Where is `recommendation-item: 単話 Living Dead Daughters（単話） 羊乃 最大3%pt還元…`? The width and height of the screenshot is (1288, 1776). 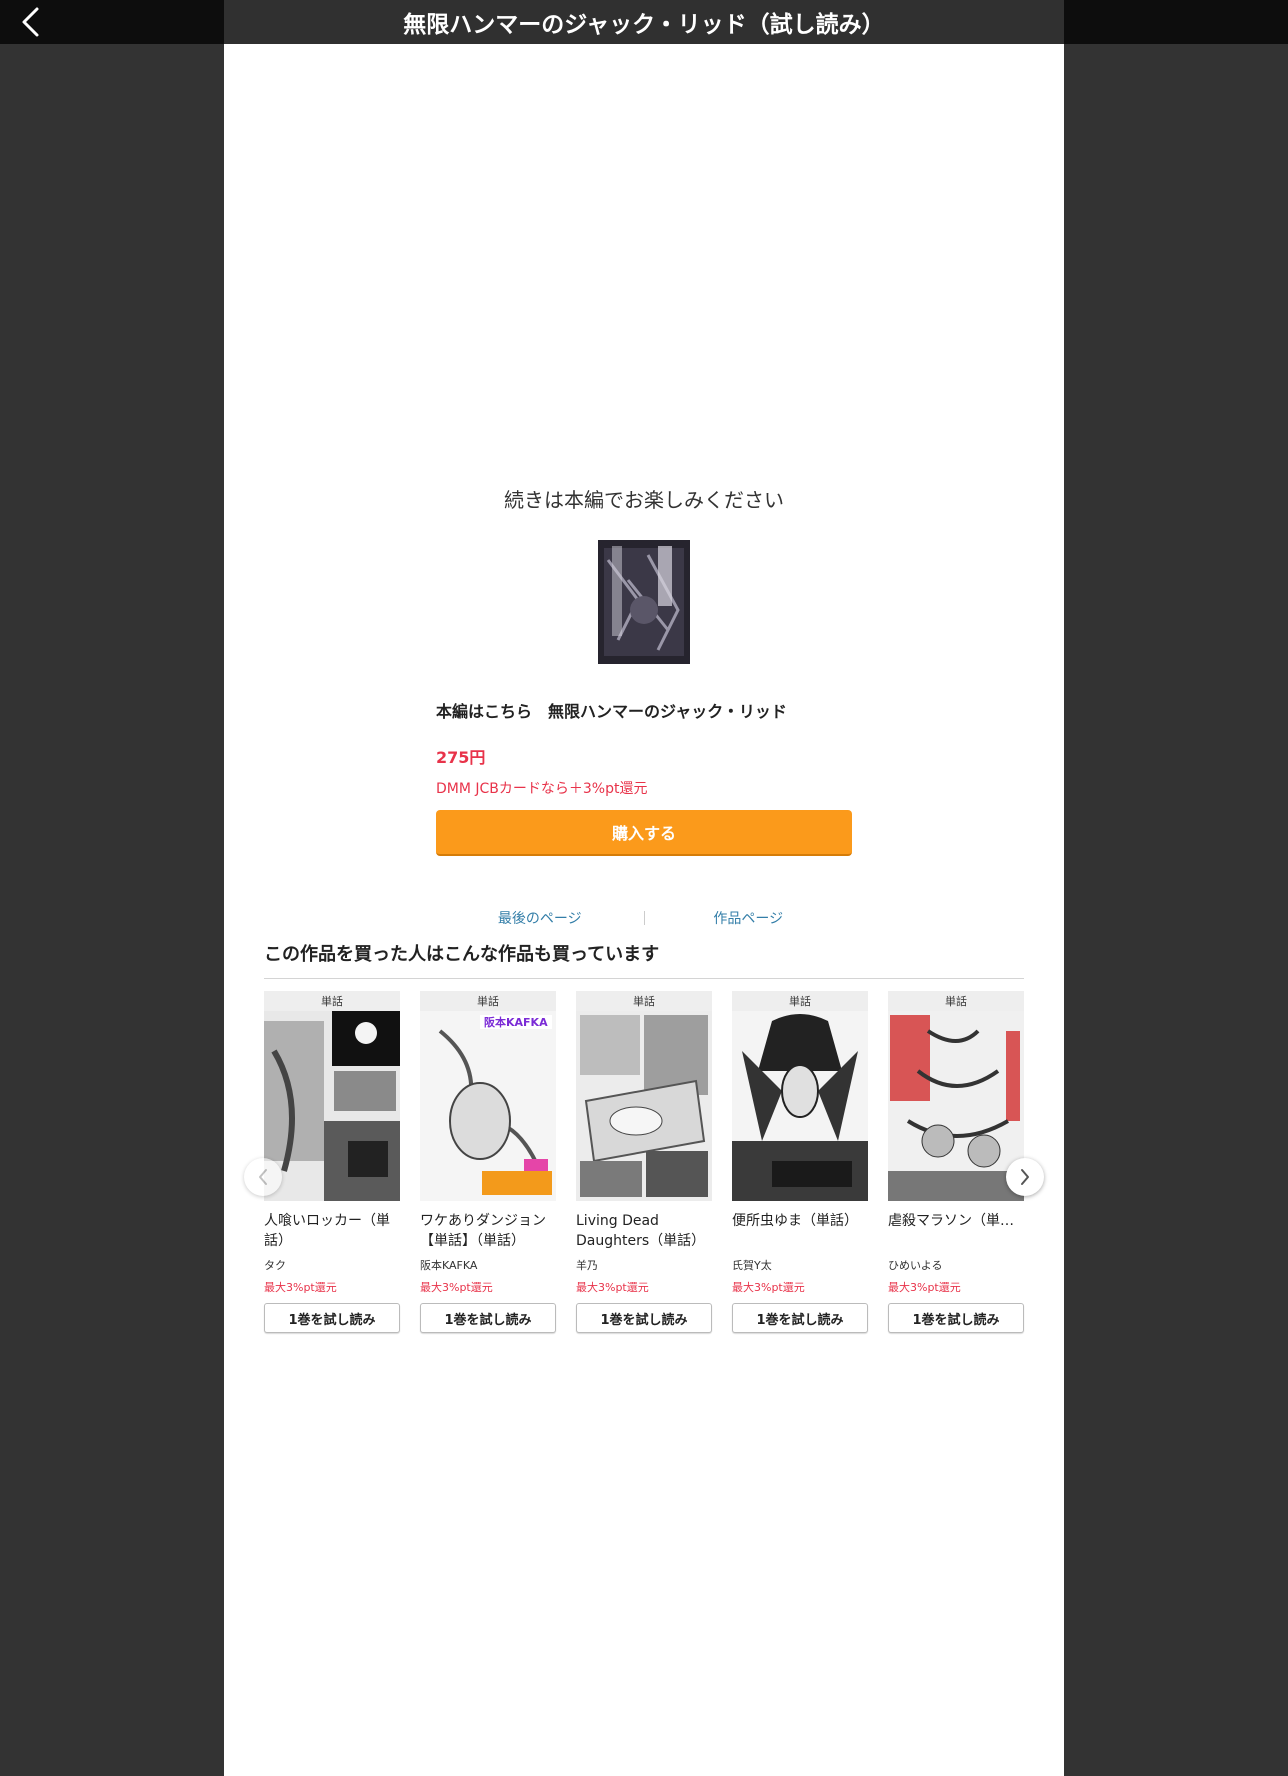 recommendation-item: 単話 Living Dead Daughters（単話） 羊乃 最大3%pt還元… is located at coordinates (644, 1181).